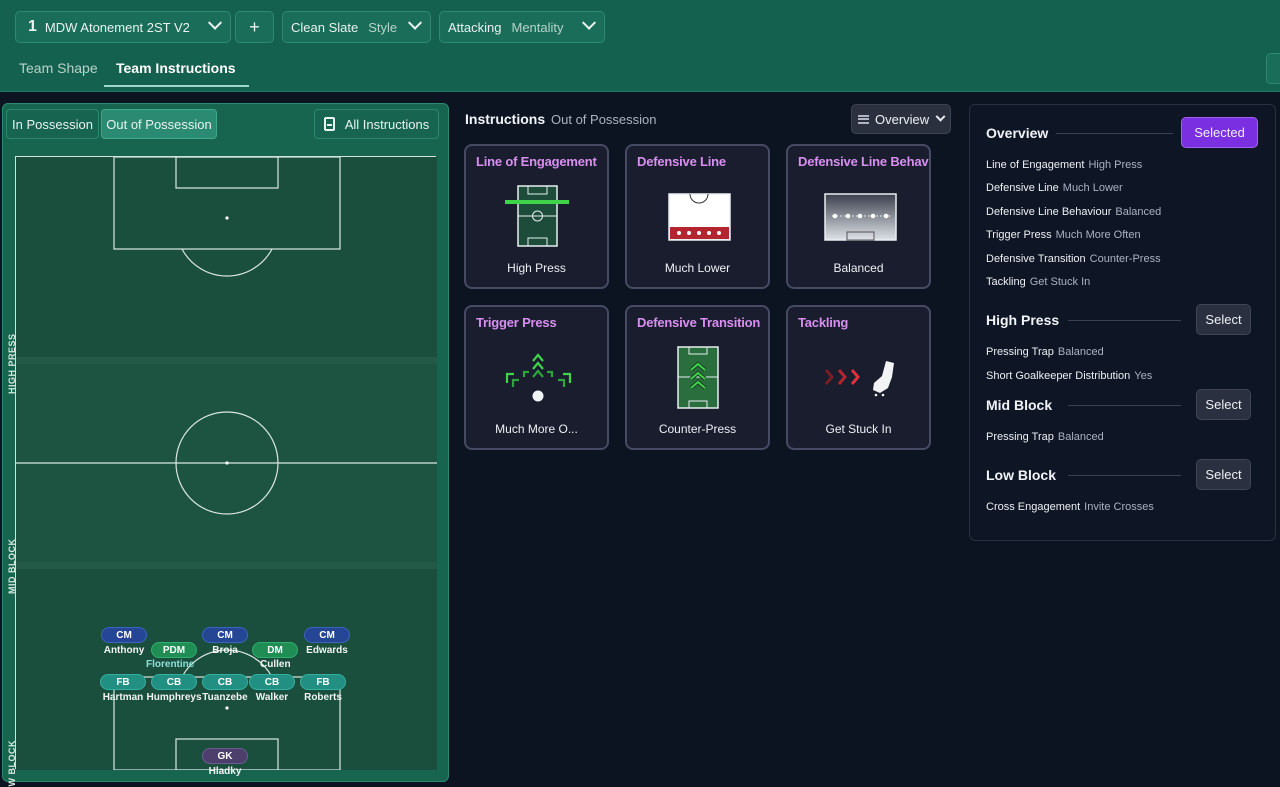 Image resolution: width=1280 pixels, height=787 pixels. Describe the element at coordinates (117, 27) in the screenshot. I see `tactic-name: MDW Atonement 2ST V2` at that location.